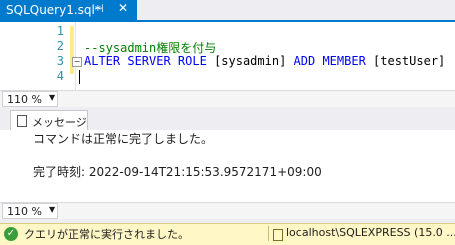  I want to click on line-number: 4, so click(60, 76).